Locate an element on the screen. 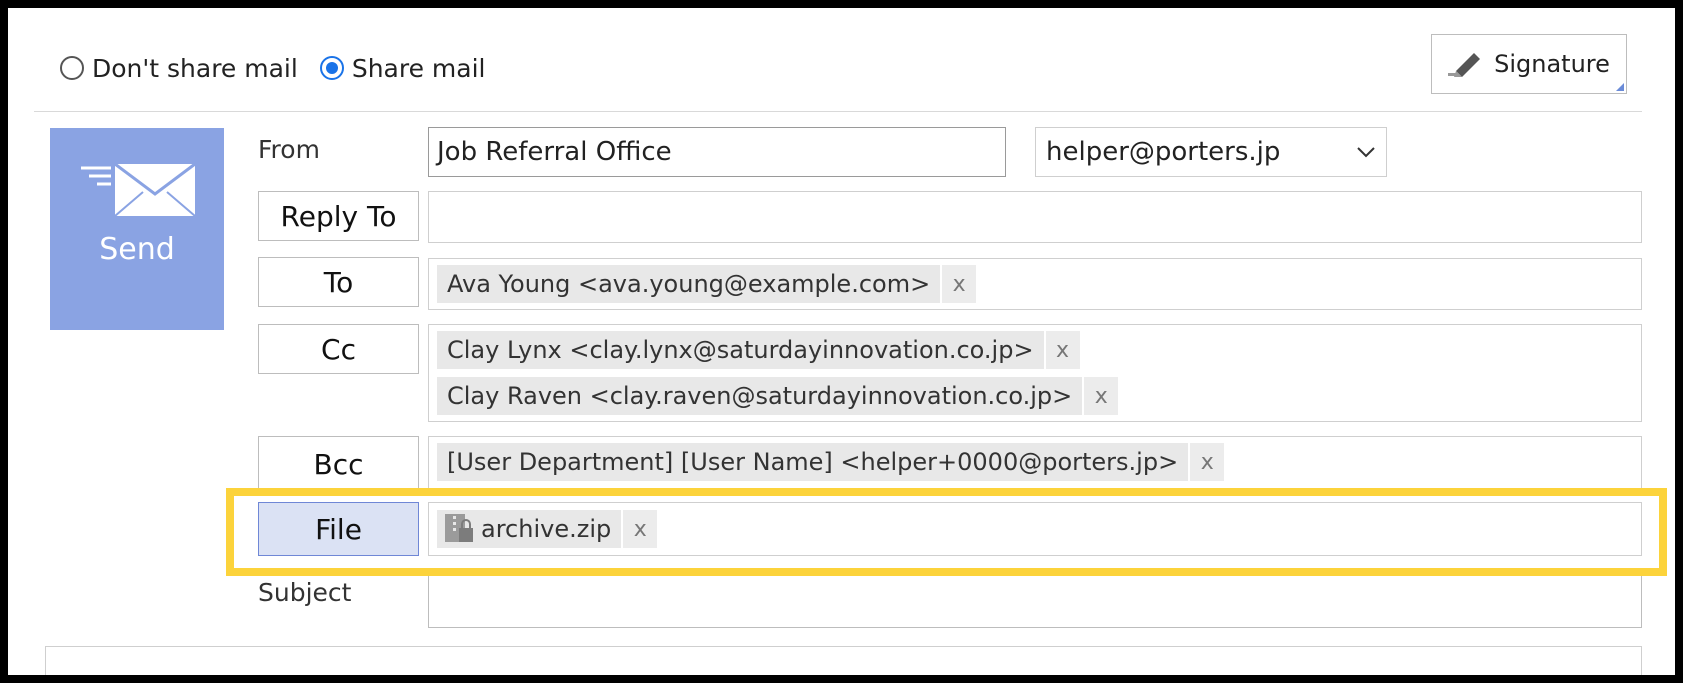 Image resolution: width=1683 pixels, height=683 pixels. envelope-icon is located at coordinates (137, 190).